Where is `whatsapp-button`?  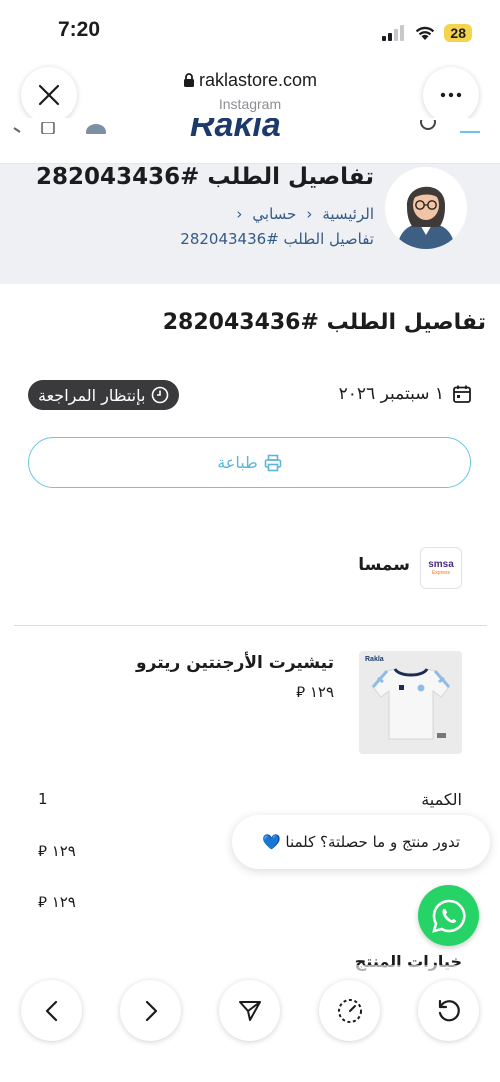
whatsapp-button is located at coordinates (448, 915).